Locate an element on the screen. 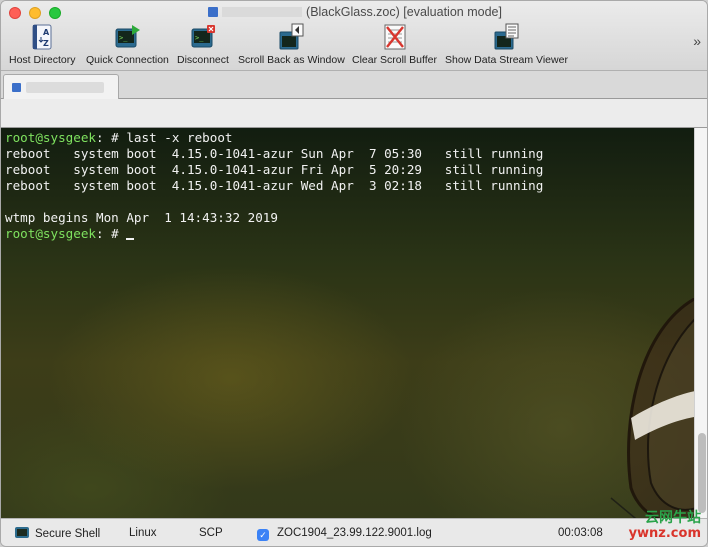 The image size is (708, 547). terminal-command-line: root@sysgeek: # last -x reboot is located at coordinates (274, 138).